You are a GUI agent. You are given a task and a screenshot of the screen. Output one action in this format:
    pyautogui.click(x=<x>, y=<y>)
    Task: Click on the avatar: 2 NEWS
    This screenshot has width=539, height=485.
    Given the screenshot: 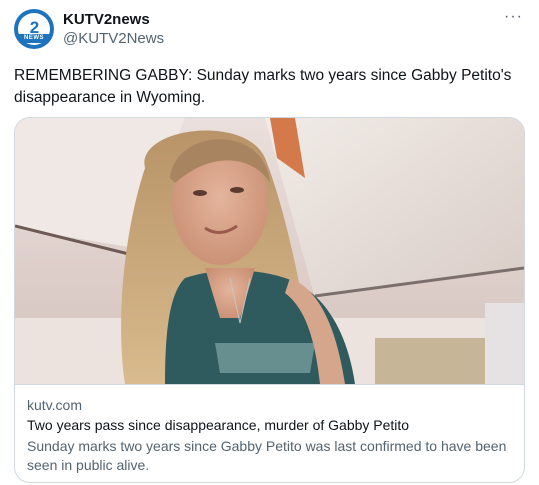 What is the action you would take?
    pyautogui.click(x=34, y=29)
    